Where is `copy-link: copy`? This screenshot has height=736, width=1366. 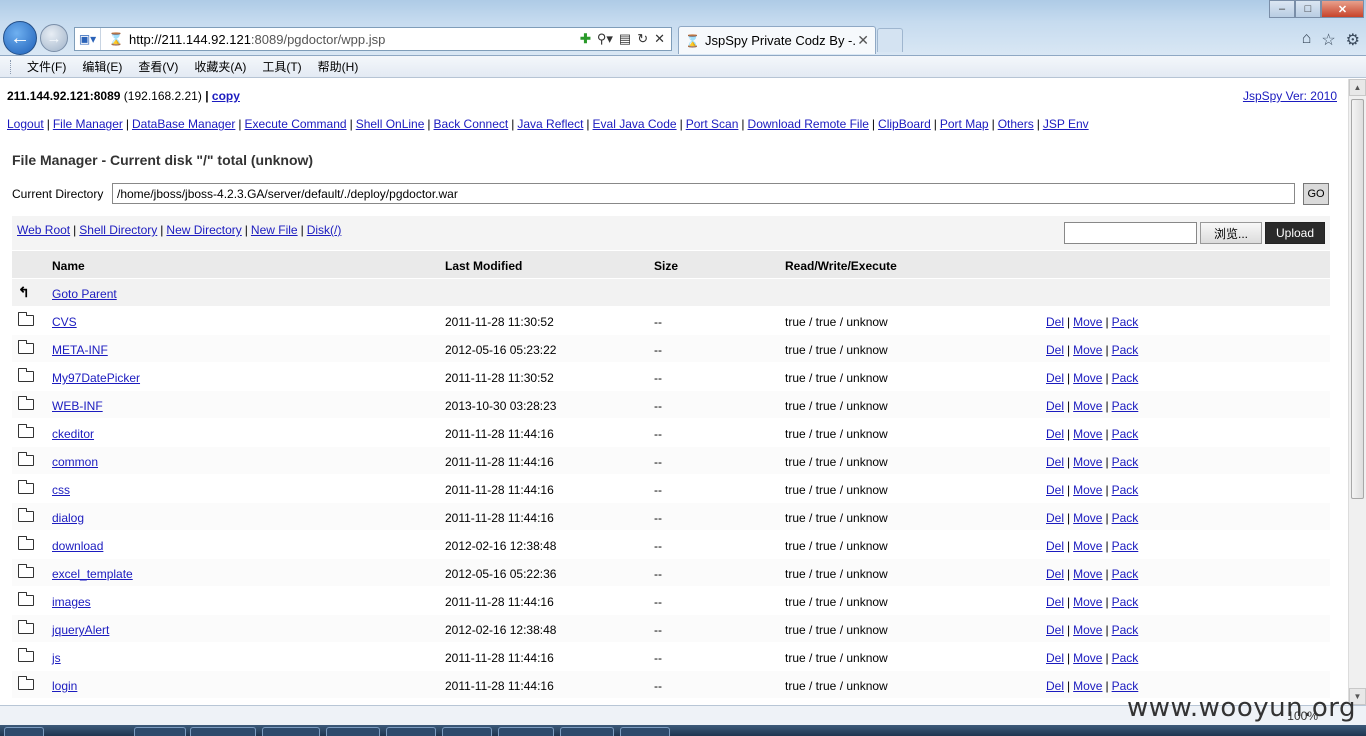
copy-link: copy is located at coordinates (226, 96).